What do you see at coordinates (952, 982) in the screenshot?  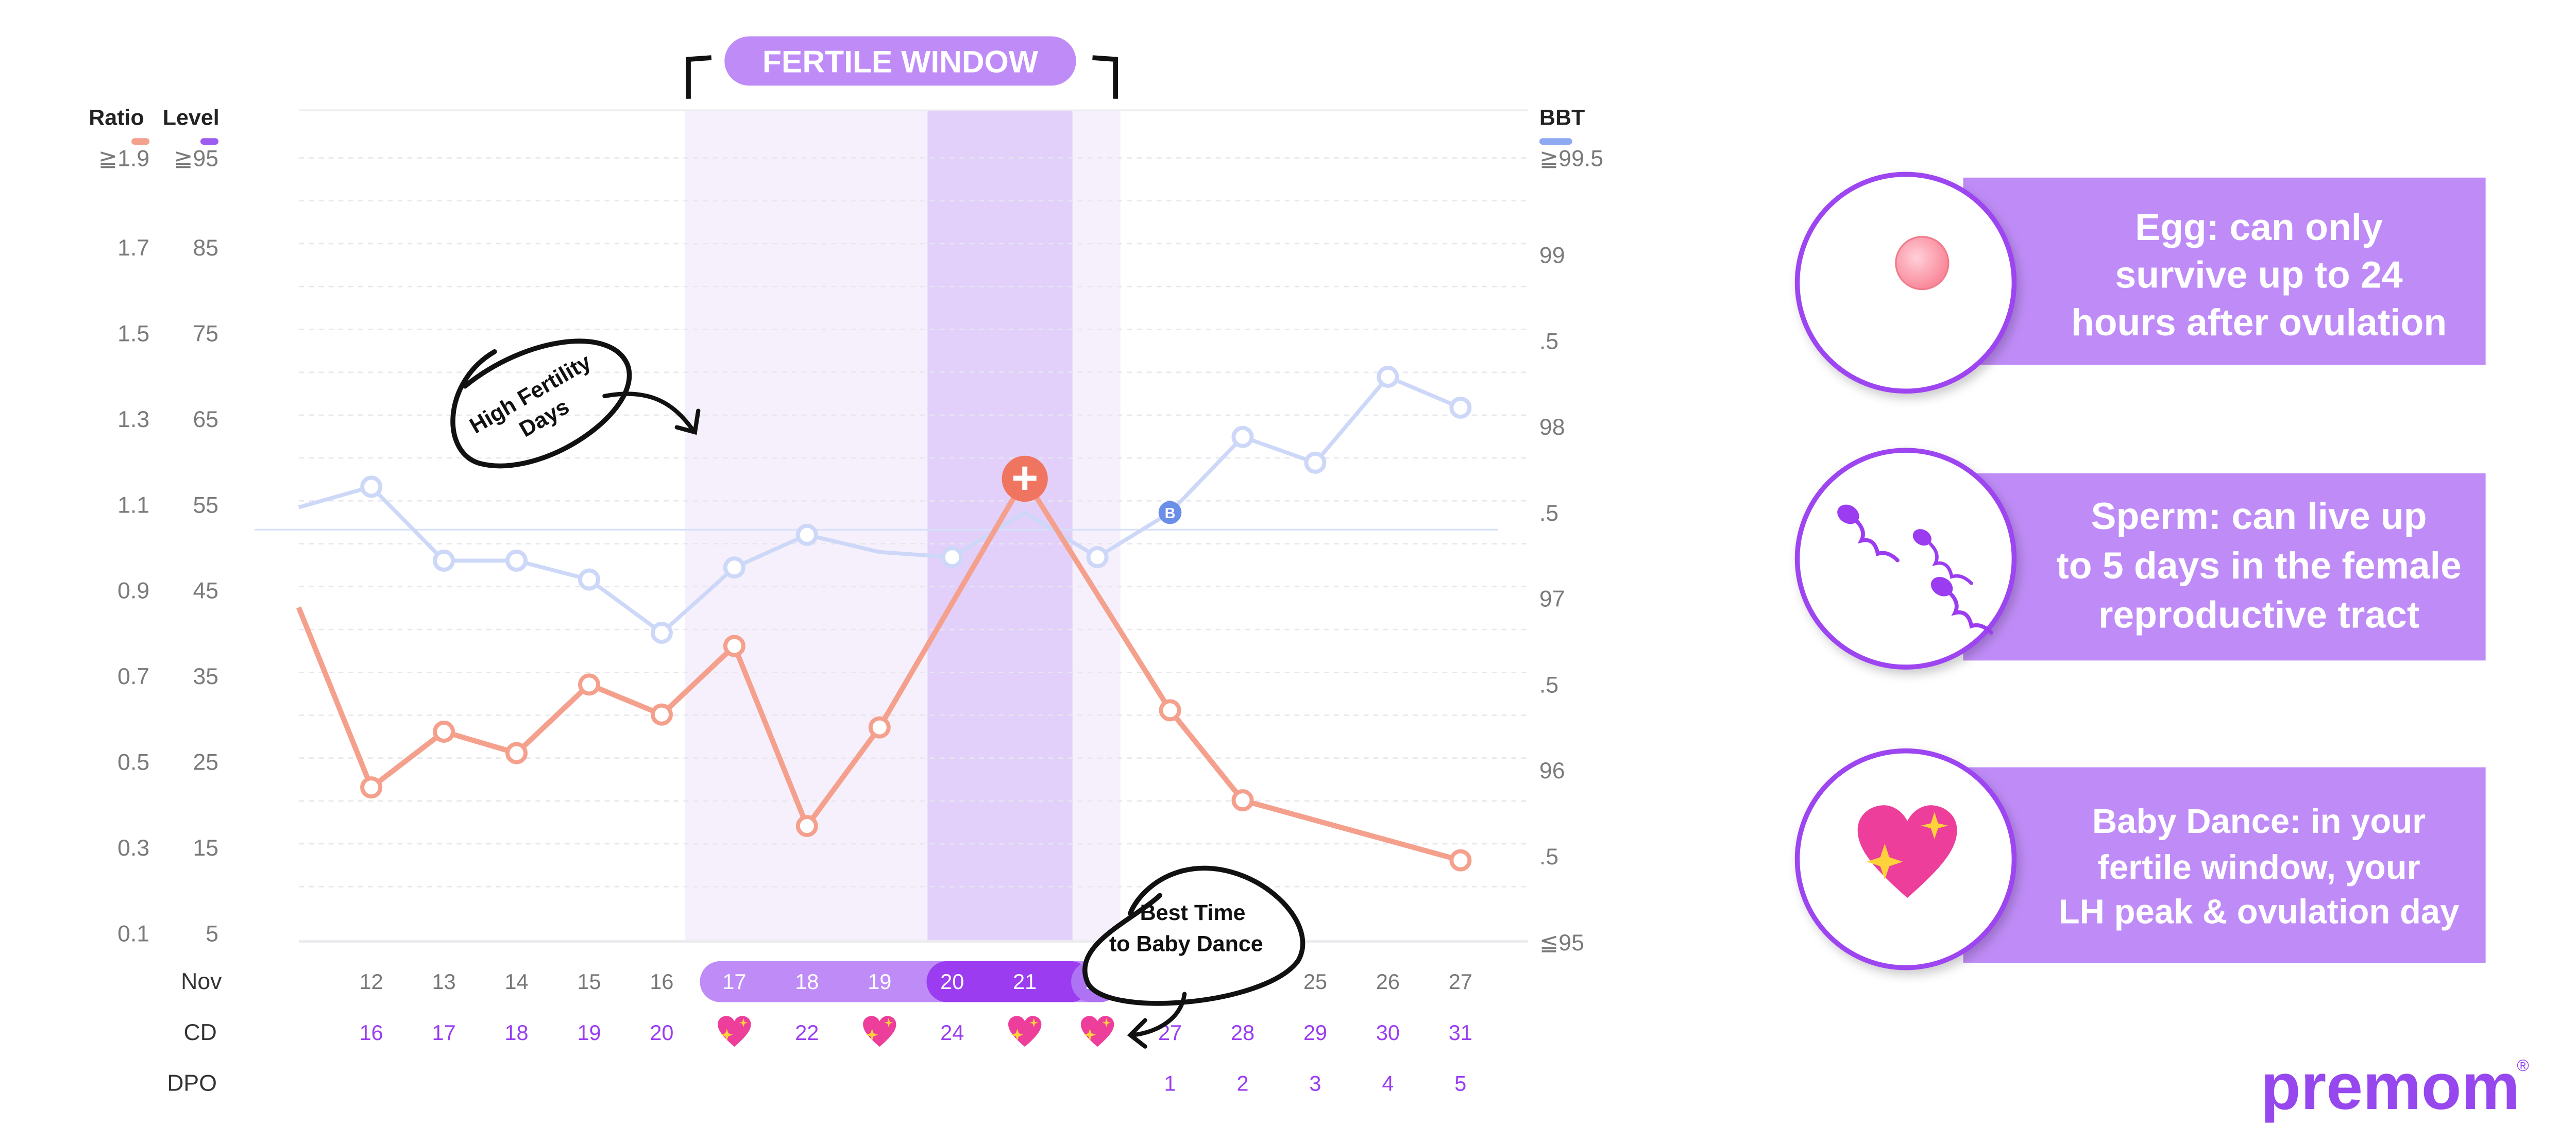 I see `date-label: 20` at bounding box center [952, 982].